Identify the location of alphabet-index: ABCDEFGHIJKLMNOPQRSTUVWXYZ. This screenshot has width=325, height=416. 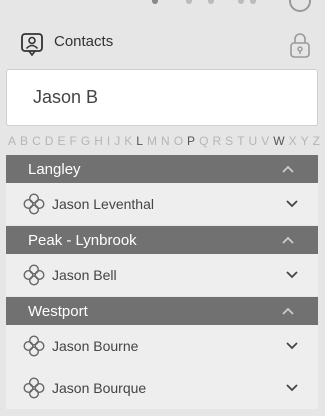
(164, 142).